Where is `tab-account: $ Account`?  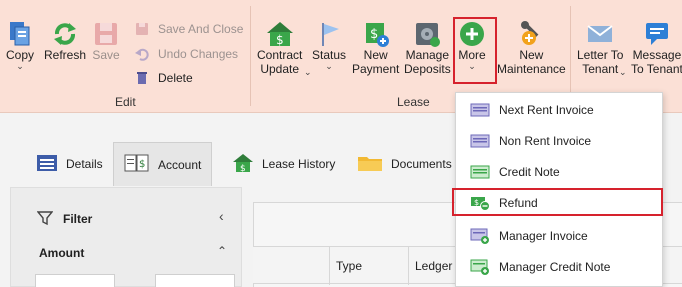 tab-account: $ Account is located at coordinates (163, 164).